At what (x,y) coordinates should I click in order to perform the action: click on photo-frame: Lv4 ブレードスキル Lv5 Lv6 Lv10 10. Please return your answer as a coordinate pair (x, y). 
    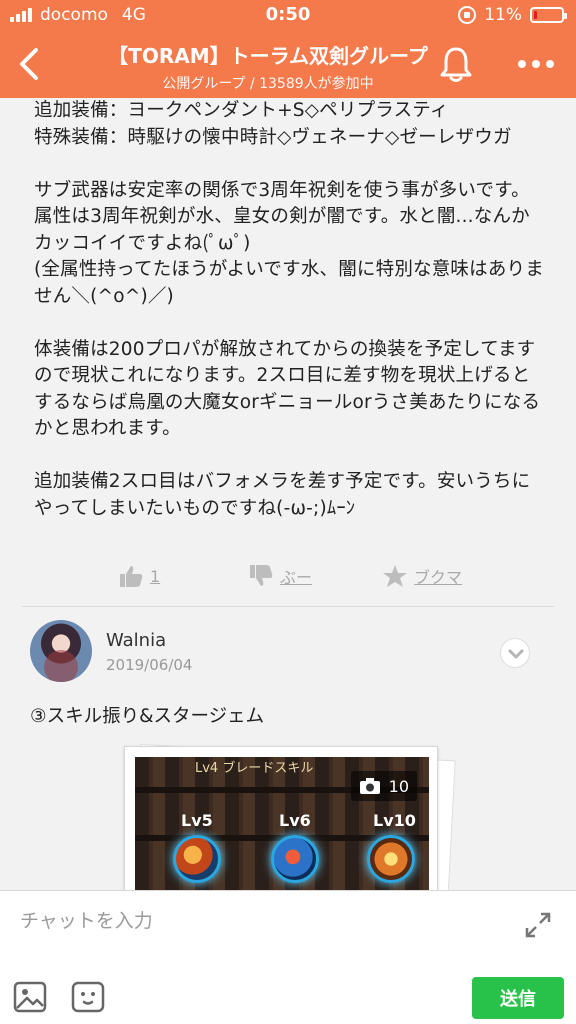
    Looking at the image, I should click on (281, 818).